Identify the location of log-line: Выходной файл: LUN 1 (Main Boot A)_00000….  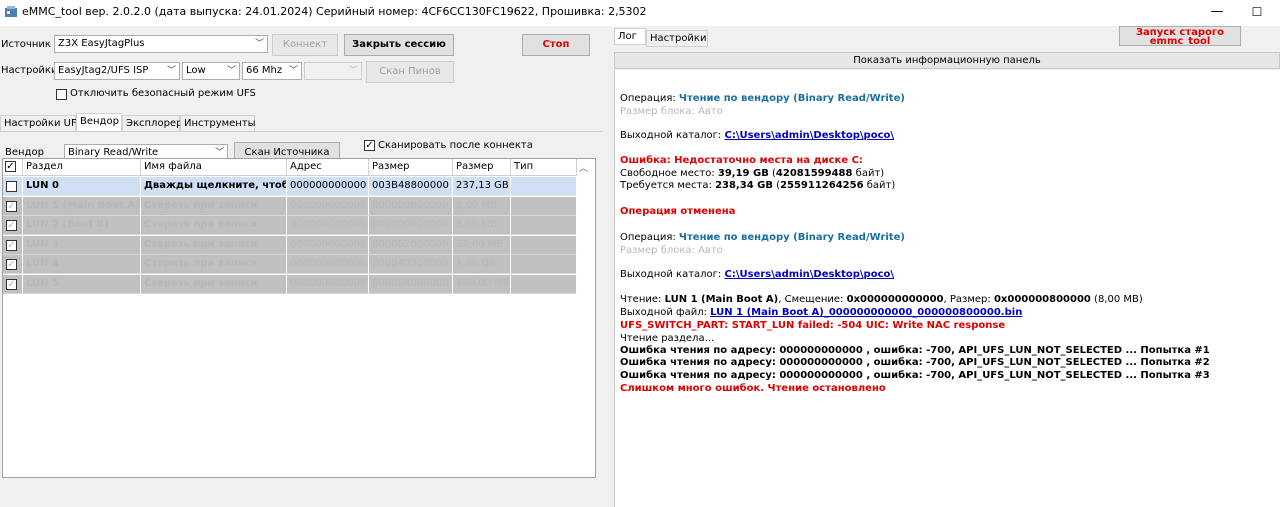
(821, 312).